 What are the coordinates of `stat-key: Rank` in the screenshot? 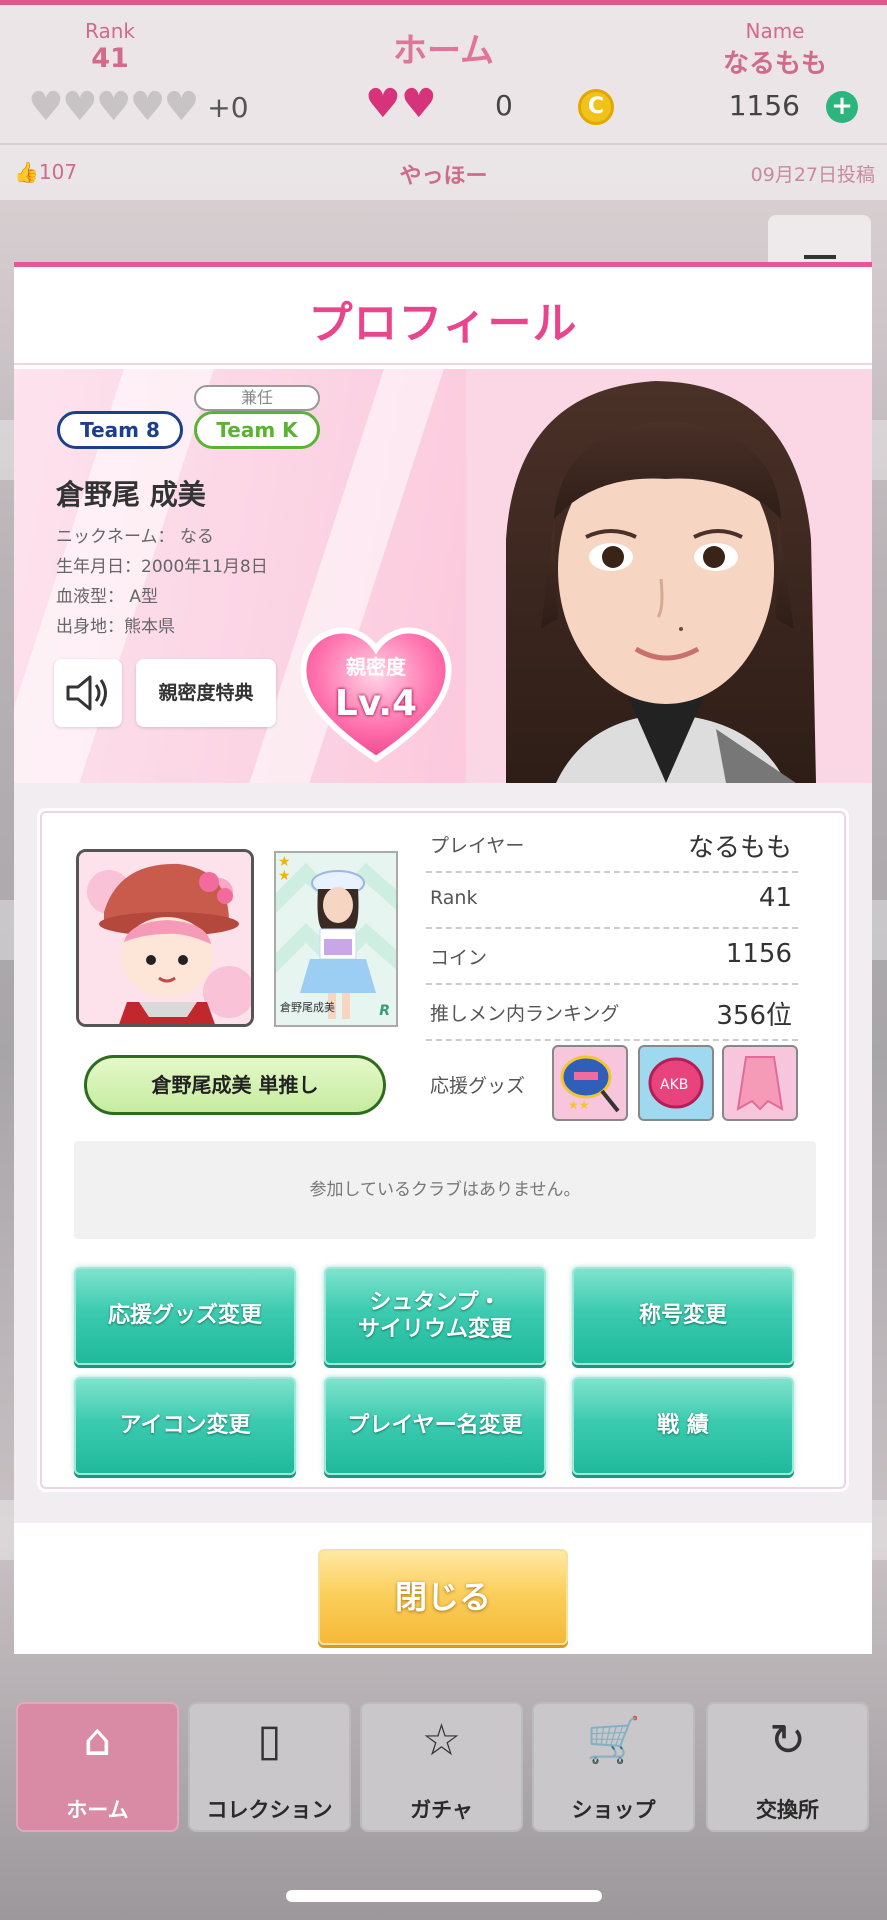 It's located at (454, 898).